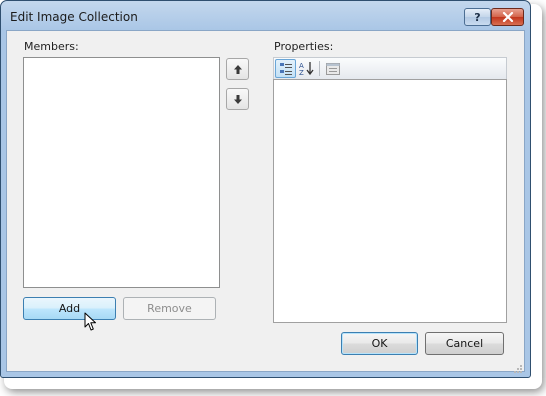  Describe the element at coordinates (51, 46) in the screenshot. I see `members-label: Members:` at that location.